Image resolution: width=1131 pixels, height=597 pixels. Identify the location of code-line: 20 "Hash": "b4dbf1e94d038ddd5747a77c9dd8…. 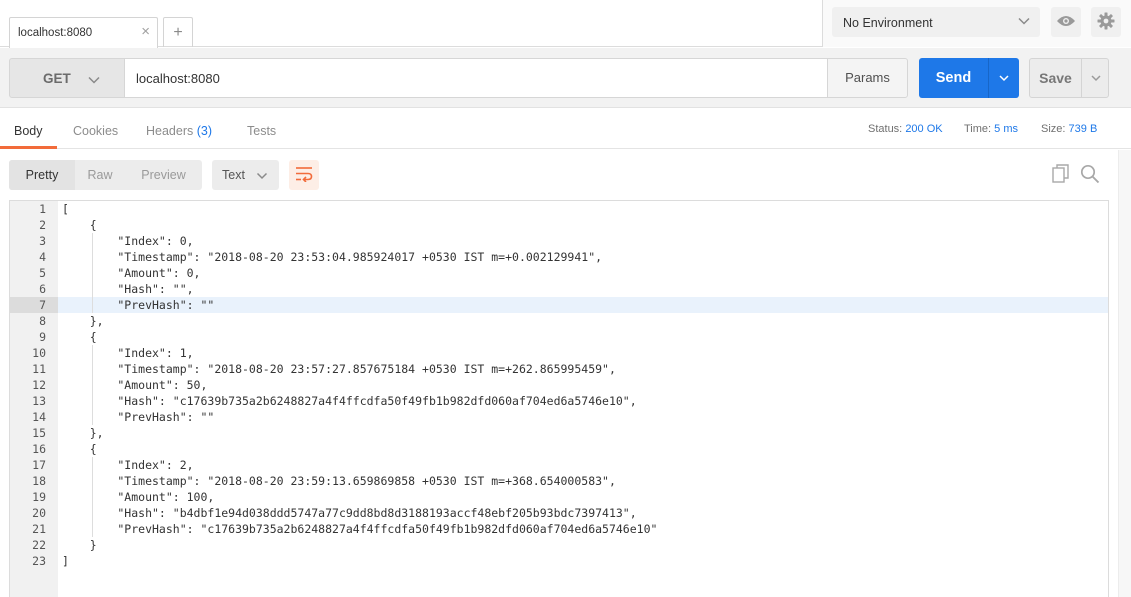
(559, 513).